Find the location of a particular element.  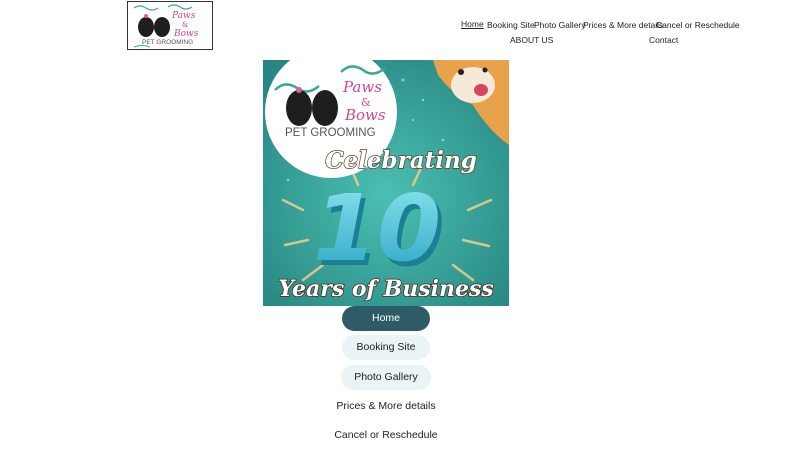

hero-tagline: Years of Business is located at coordinates (386, 289).